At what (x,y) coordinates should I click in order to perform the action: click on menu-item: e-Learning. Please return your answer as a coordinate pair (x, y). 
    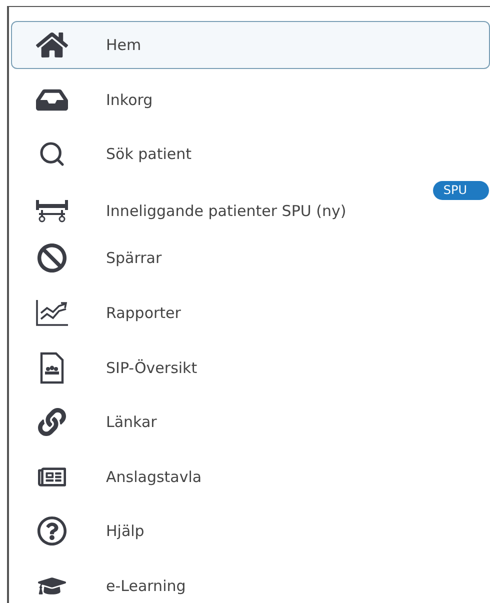
    Looking at the image, I should click on (250, 582).